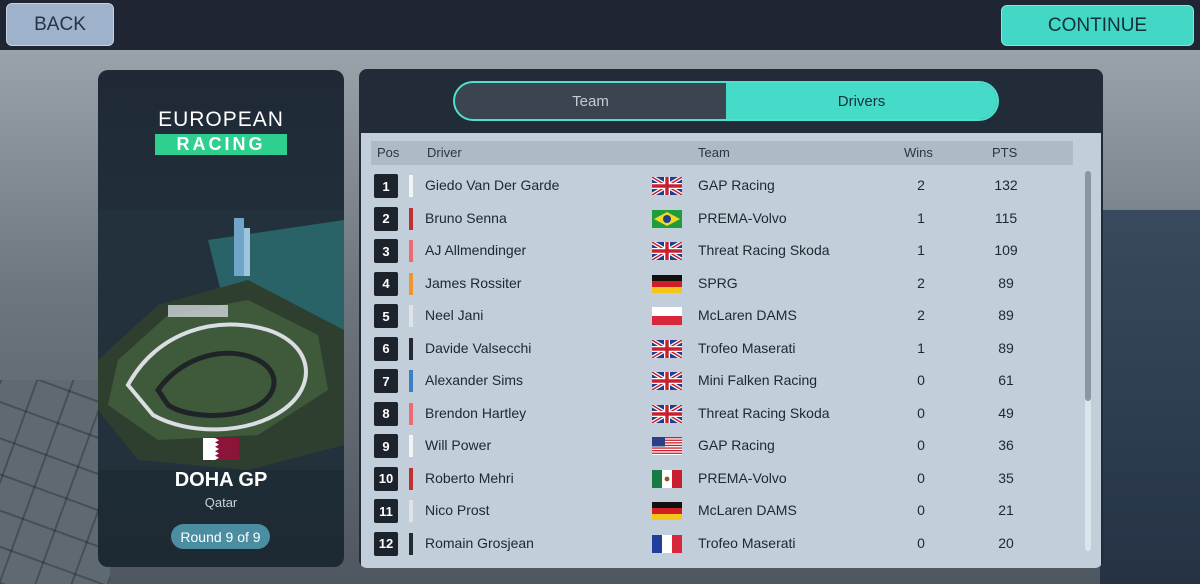 The image size is (1200, 584). What do you see at coordinates (444, 152) in the screenshot?
I see `header-driver: Driver` at bounding box center [444, 152].